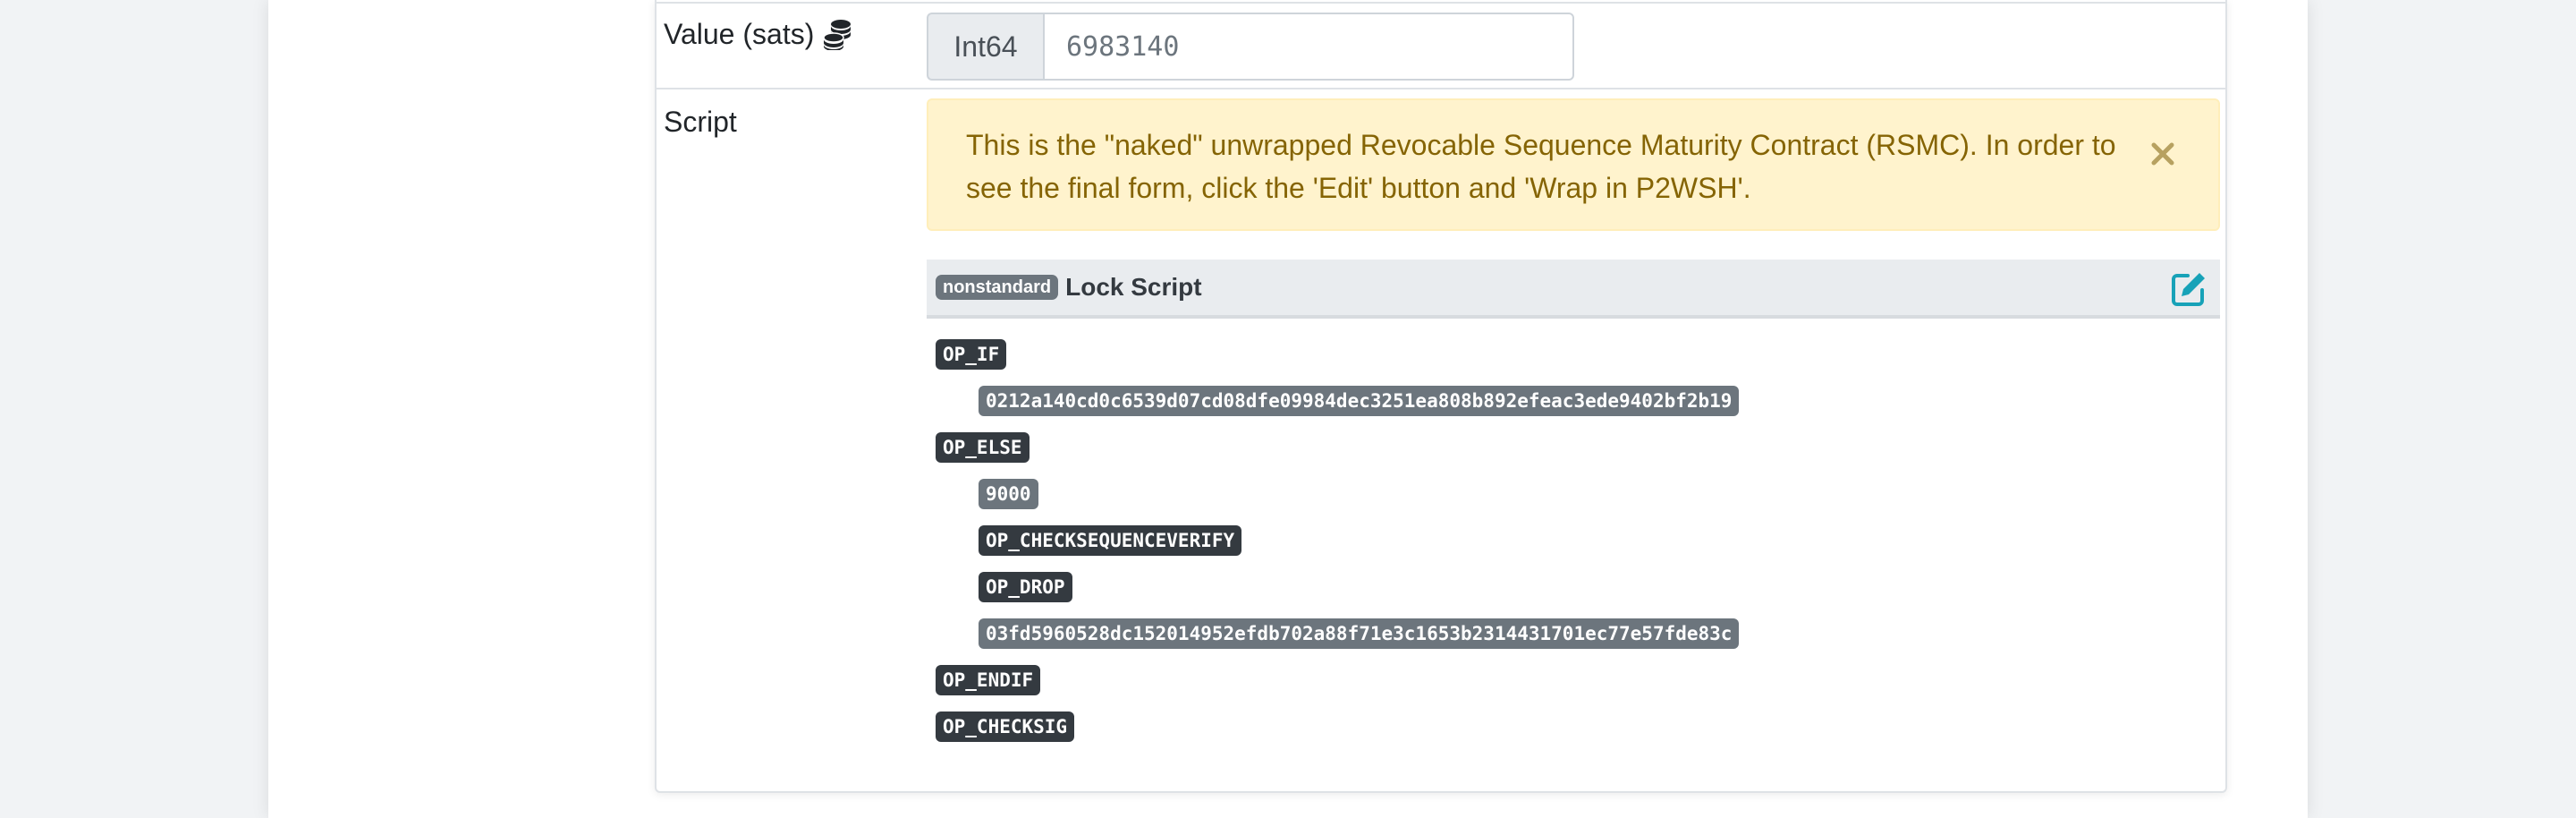  What do you see at coordinates (985, 47) in the screenshot?
I see `int64-prefix: Int64` at bounding box center [985, 47].